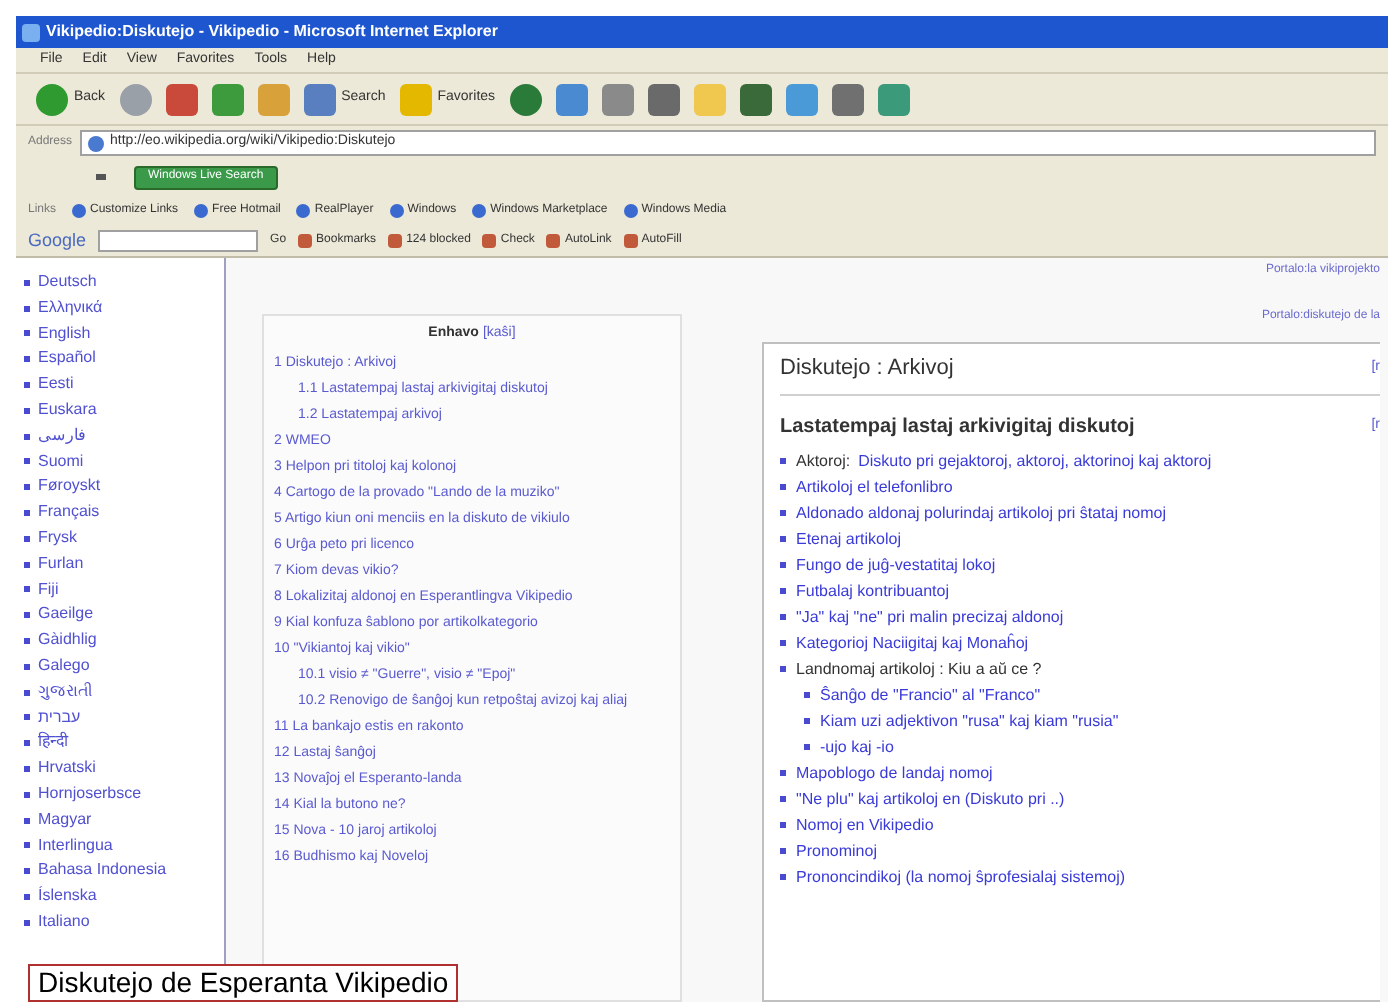 The height and width of the screenshot is (1002, 1388). Describe the element at coordinates (272, 32) in the screenshot. I see `window-title: Vikipedio:Diskutejo - Vikipedio - Microsoft Internet Explorer` at that location.